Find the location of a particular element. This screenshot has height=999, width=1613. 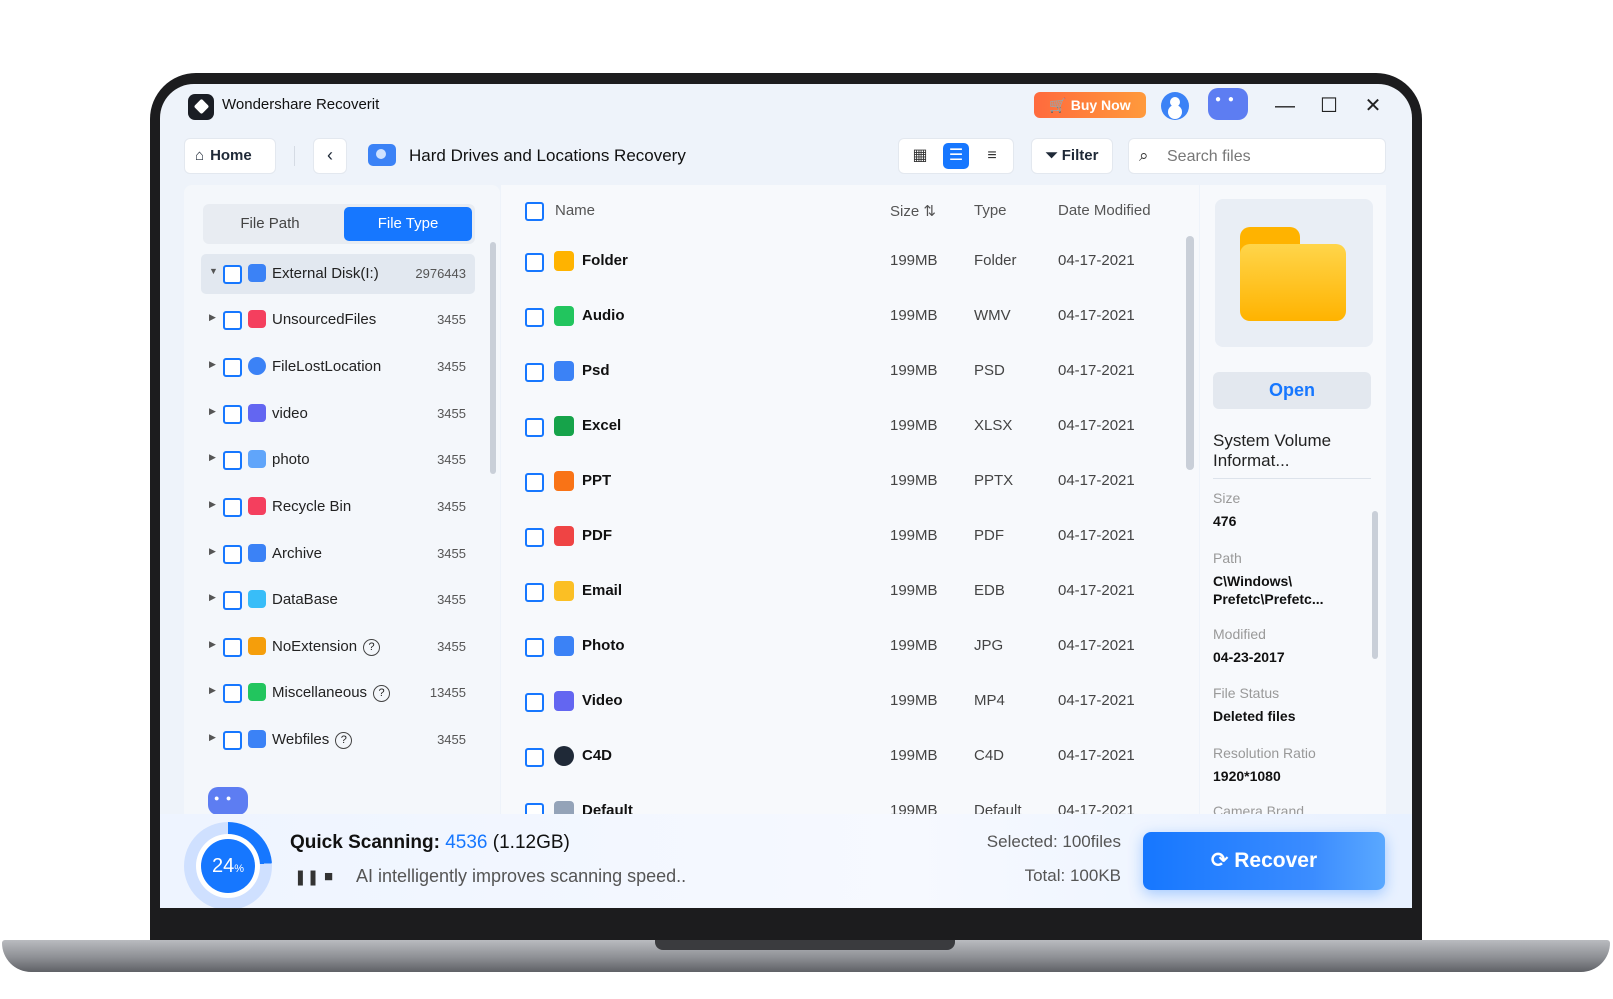

file-row: PDF 199MB PDF 04-17-2021 is located at coordinates (846, 536).